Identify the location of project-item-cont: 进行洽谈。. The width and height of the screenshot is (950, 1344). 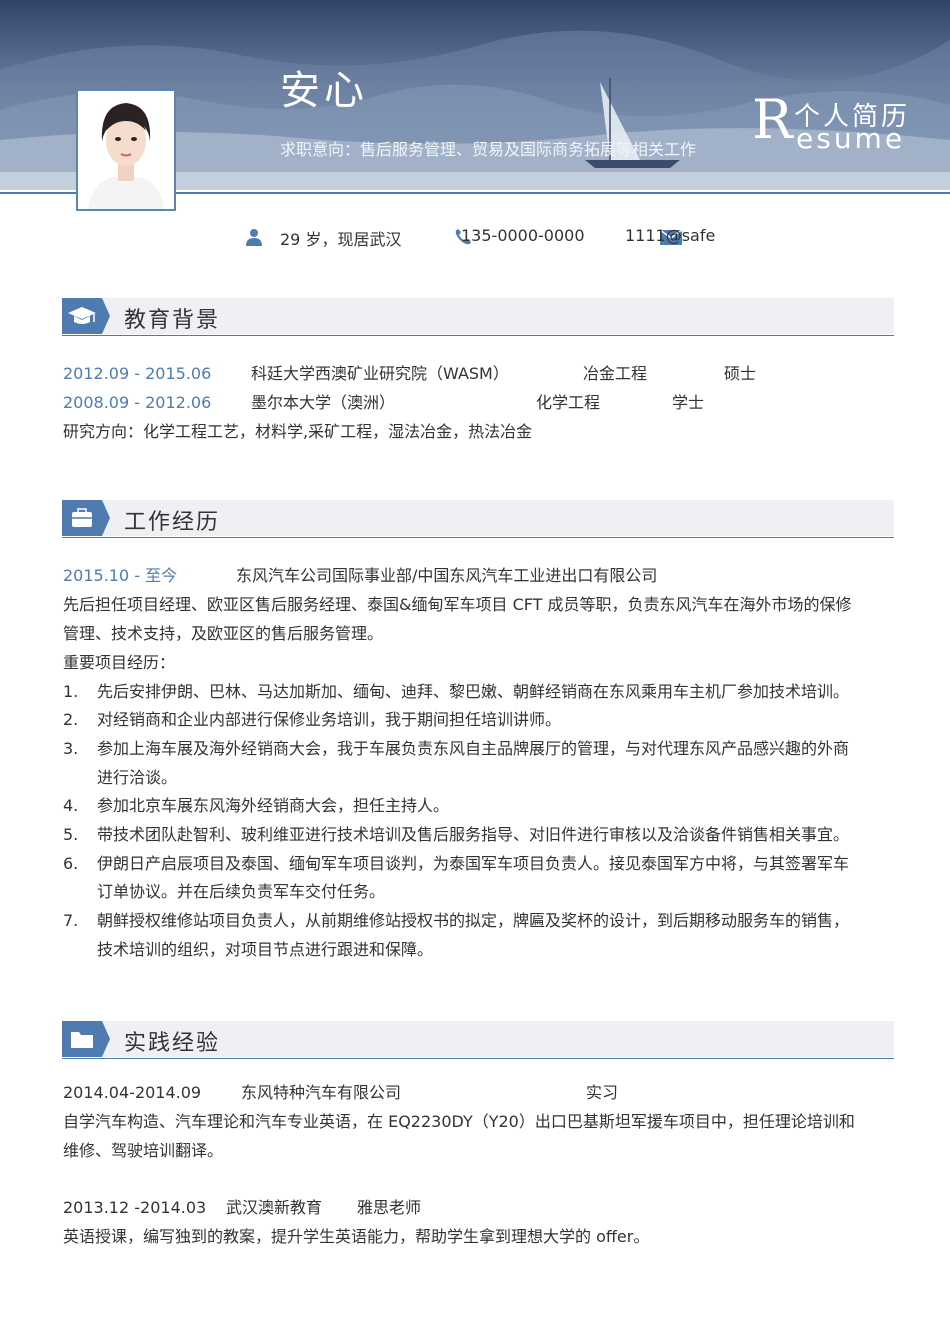
(137, 777).